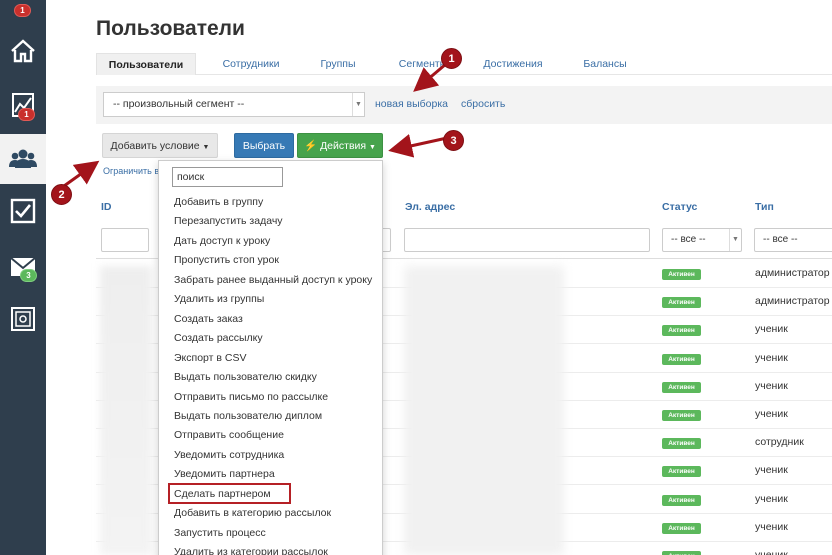  What do you see at coordinates (527, 240) in the screenshot?
I see `email-filter-input` at bounding box center [527, 240].